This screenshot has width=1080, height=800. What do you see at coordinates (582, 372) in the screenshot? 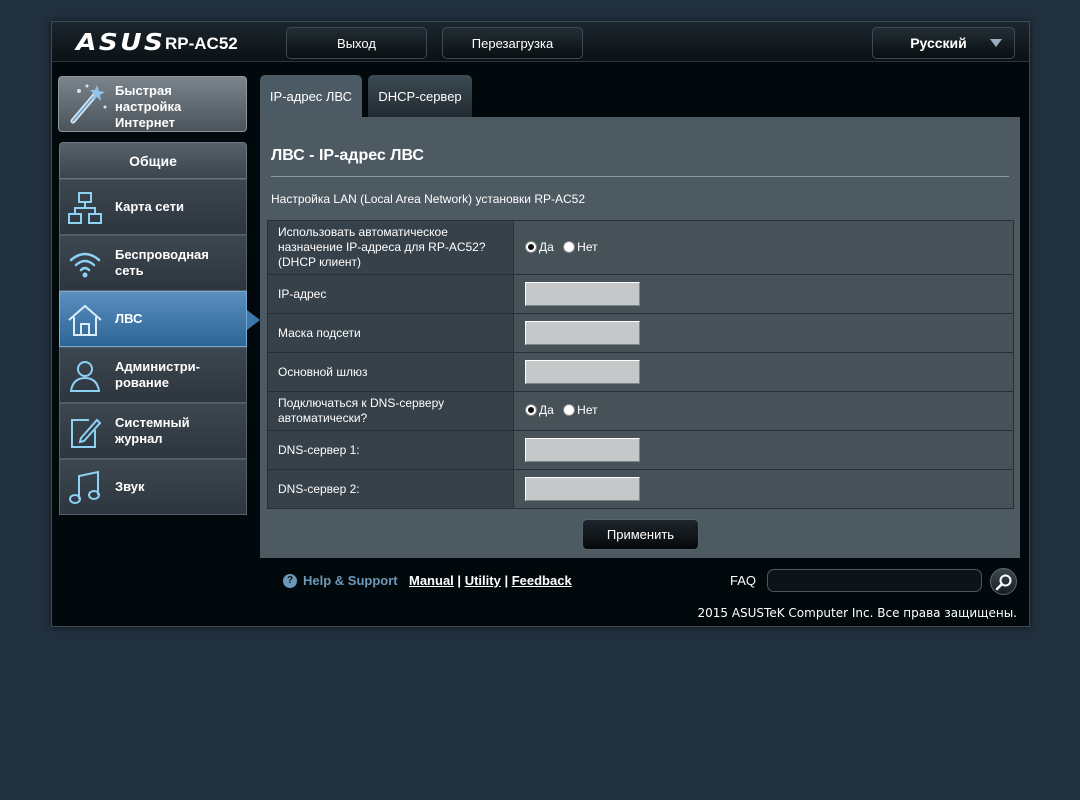
I see `gateway-input` at bounding box center [582, 372].